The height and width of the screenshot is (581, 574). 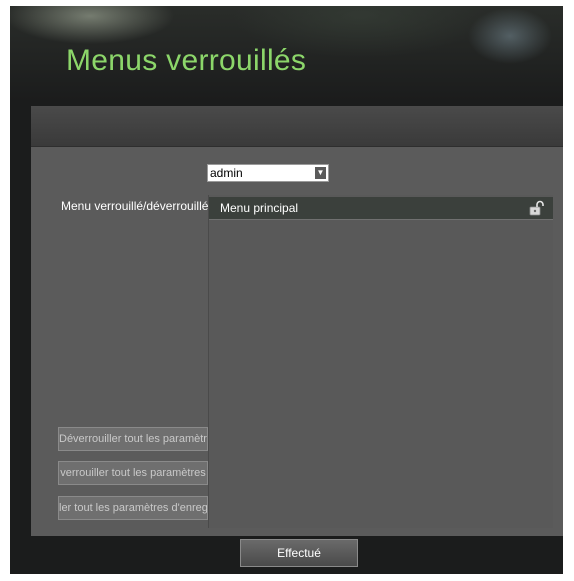 What do you see at coordinates (186, 60) in the screenshot?
I see `page-title: Menus verrouillés` at bounding box center [186, 60].